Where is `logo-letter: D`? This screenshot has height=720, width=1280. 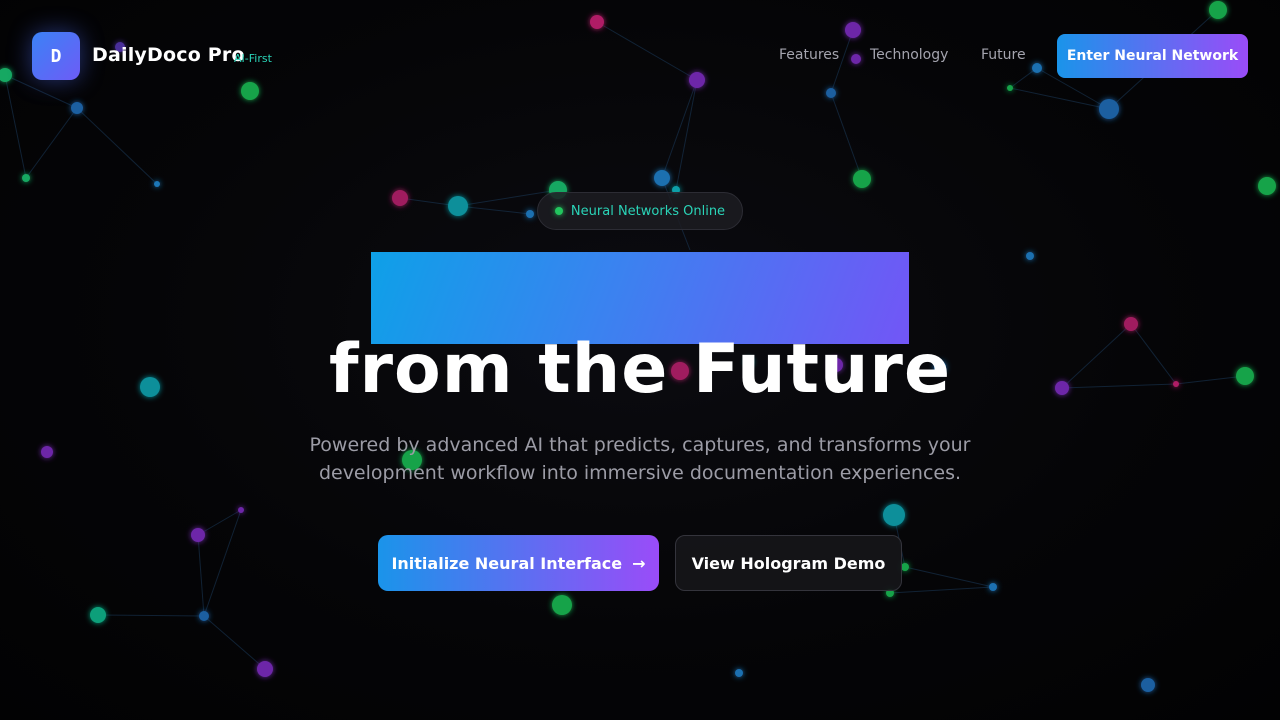
logo-letter: D is located at coordinates (56, 56).